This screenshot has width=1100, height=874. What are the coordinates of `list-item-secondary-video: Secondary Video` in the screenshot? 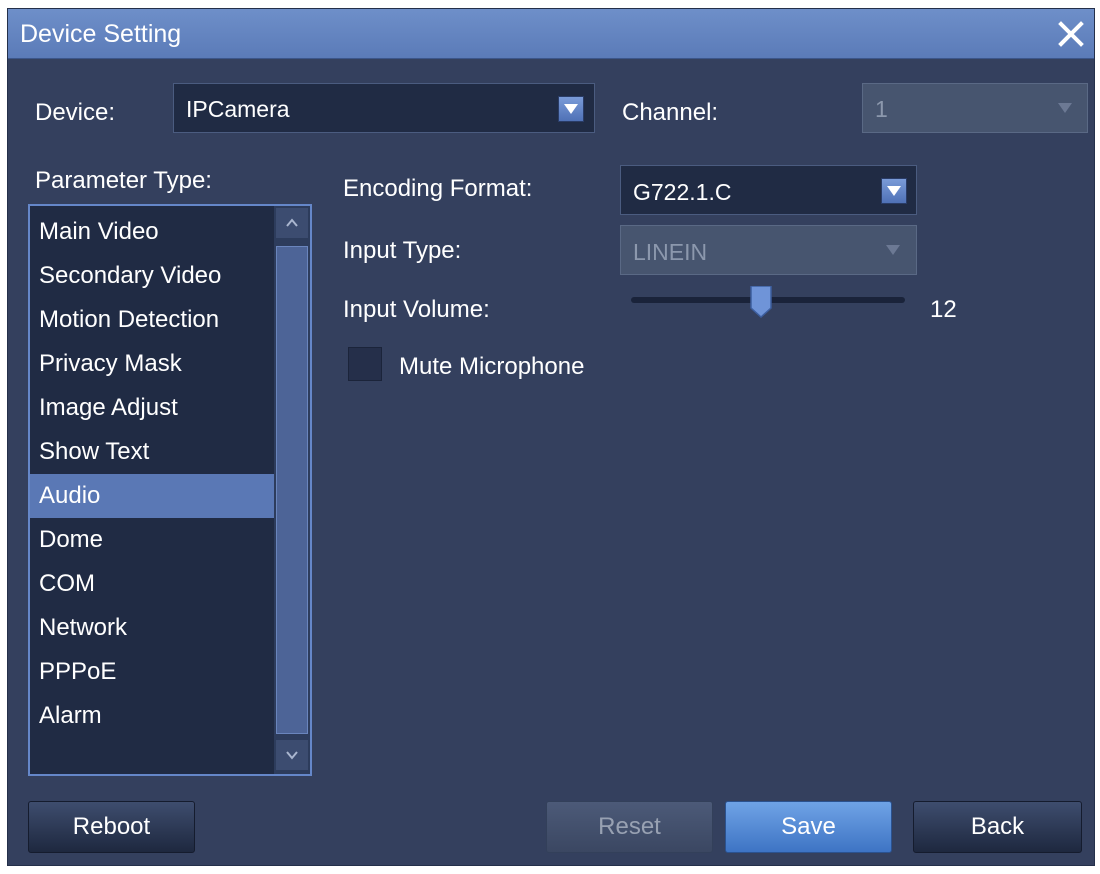 It's located at (152, 276).